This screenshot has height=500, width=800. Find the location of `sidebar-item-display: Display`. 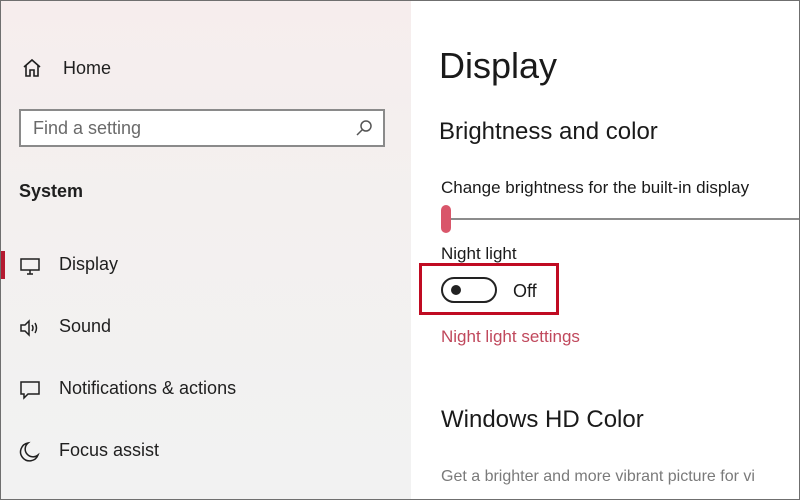

sidebar-item-display: Display is located at coordinates (206, 265).